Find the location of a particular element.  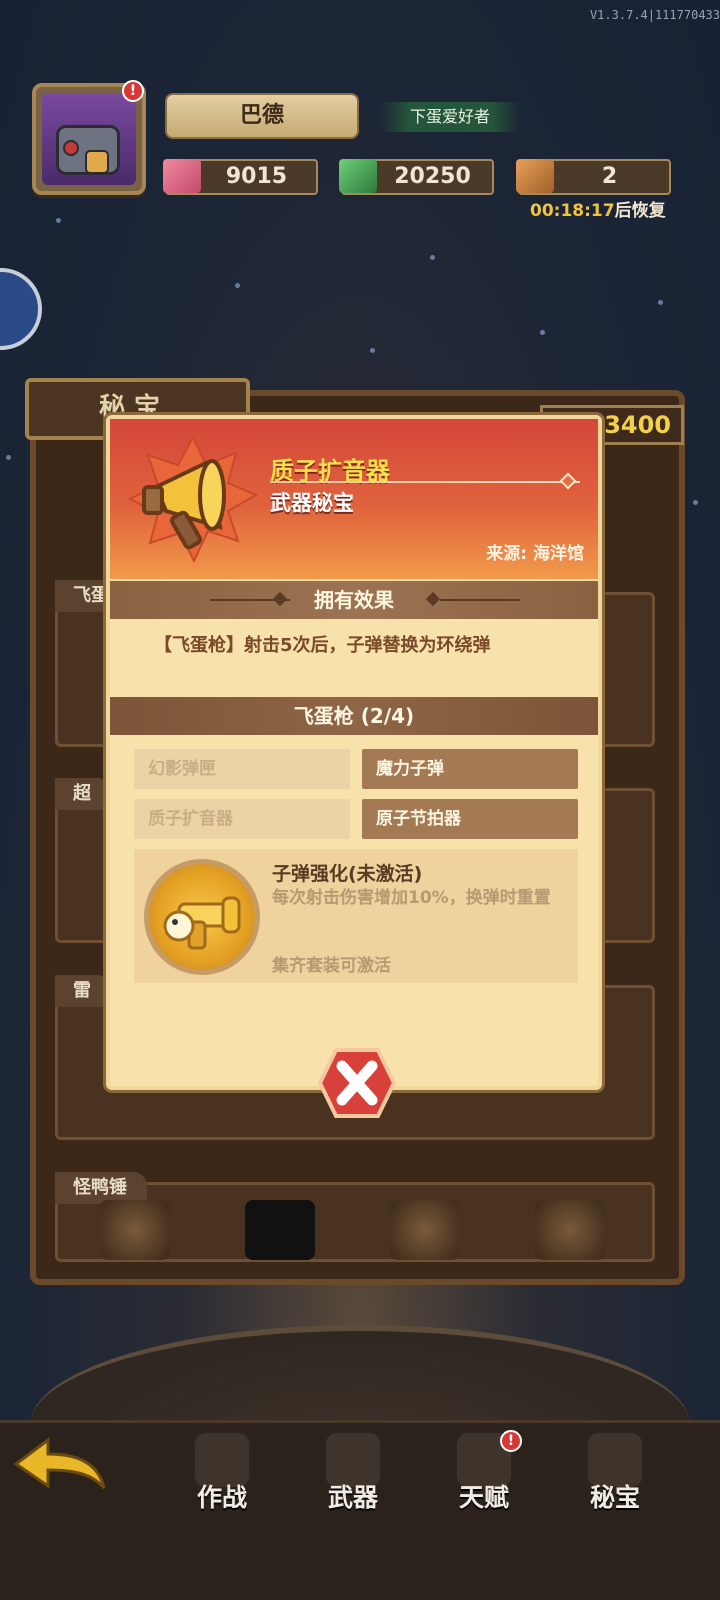

close-x-icon is located at coordinates (357, 1083).